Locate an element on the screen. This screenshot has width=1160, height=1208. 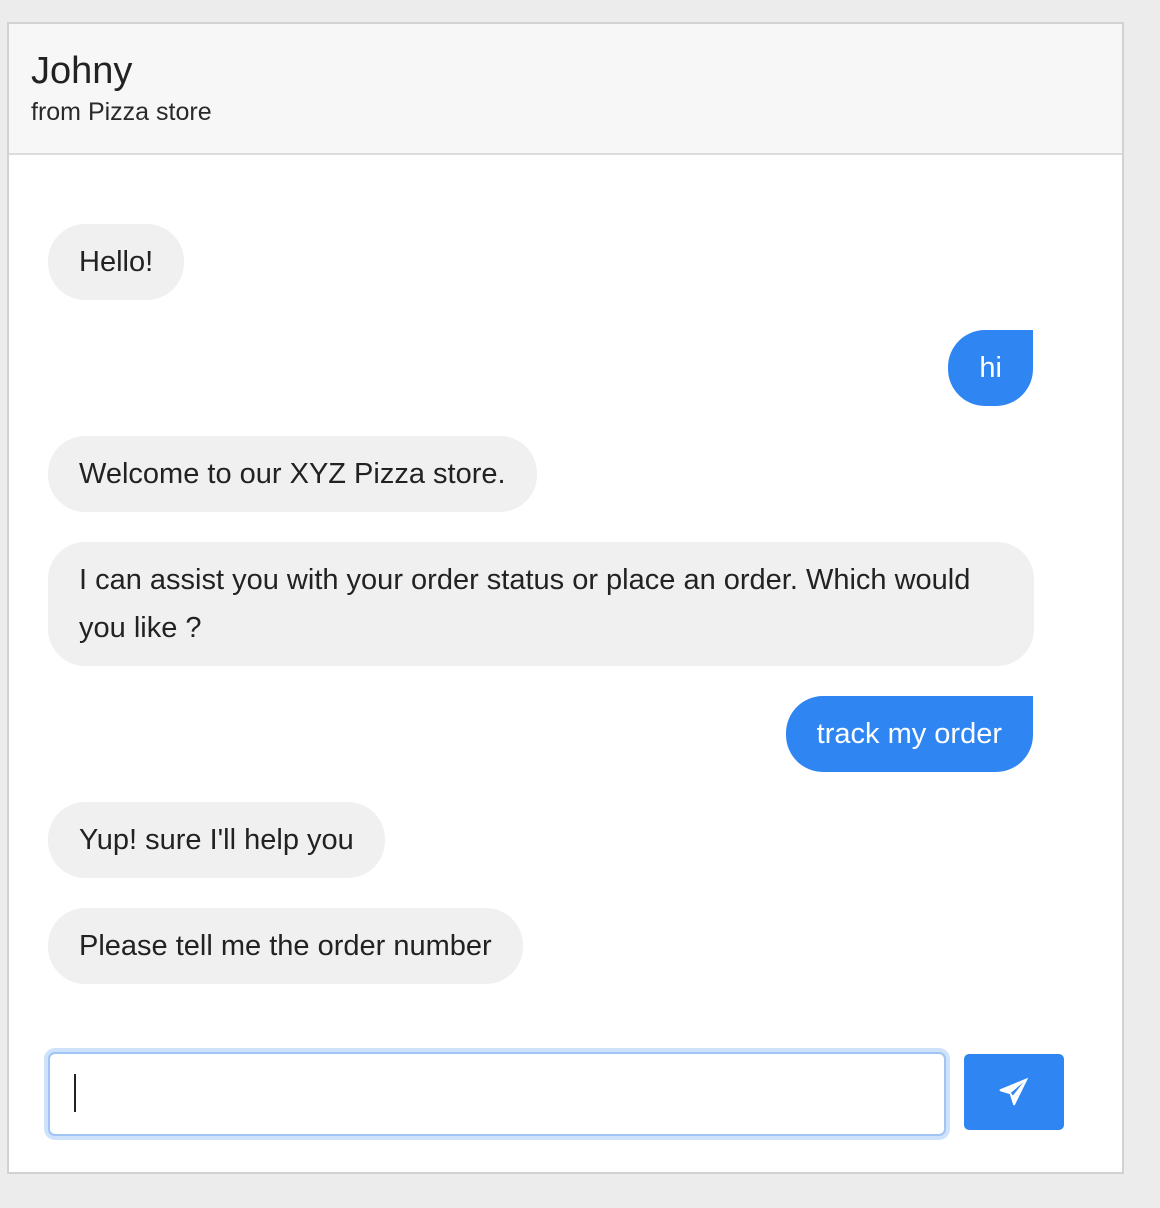
user-message: track my order is located at coordinates (909, 734).